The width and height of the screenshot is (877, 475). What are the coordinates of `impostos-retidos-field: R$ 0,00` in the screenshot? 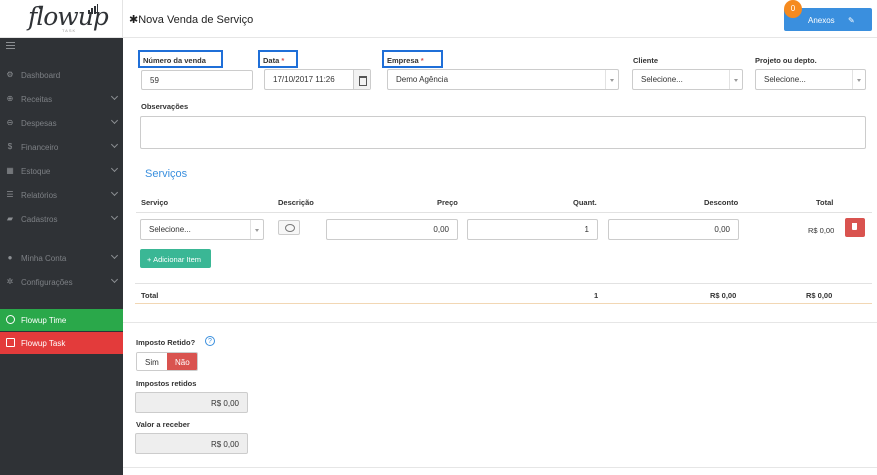 It's located at (191, 402).